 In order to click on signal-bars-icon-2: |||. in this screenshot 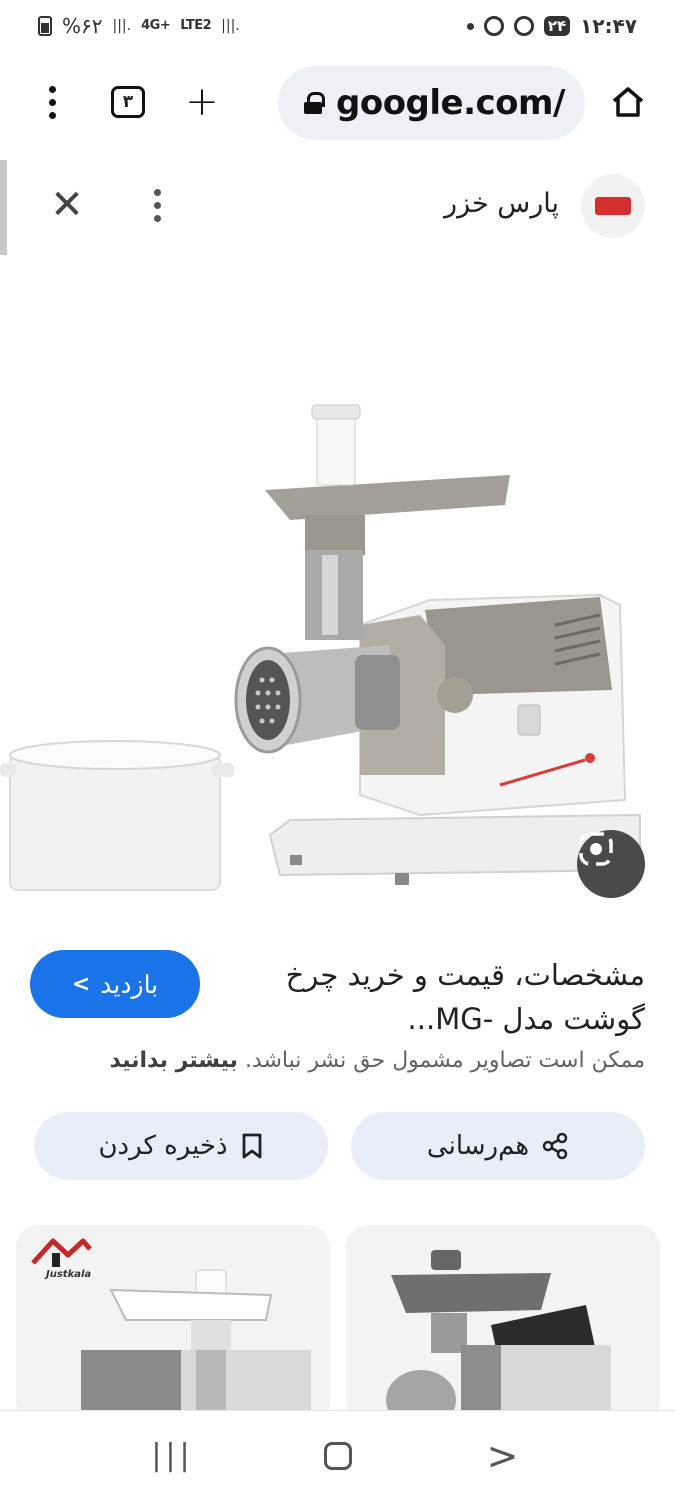, I will do `click(230, 26)`.